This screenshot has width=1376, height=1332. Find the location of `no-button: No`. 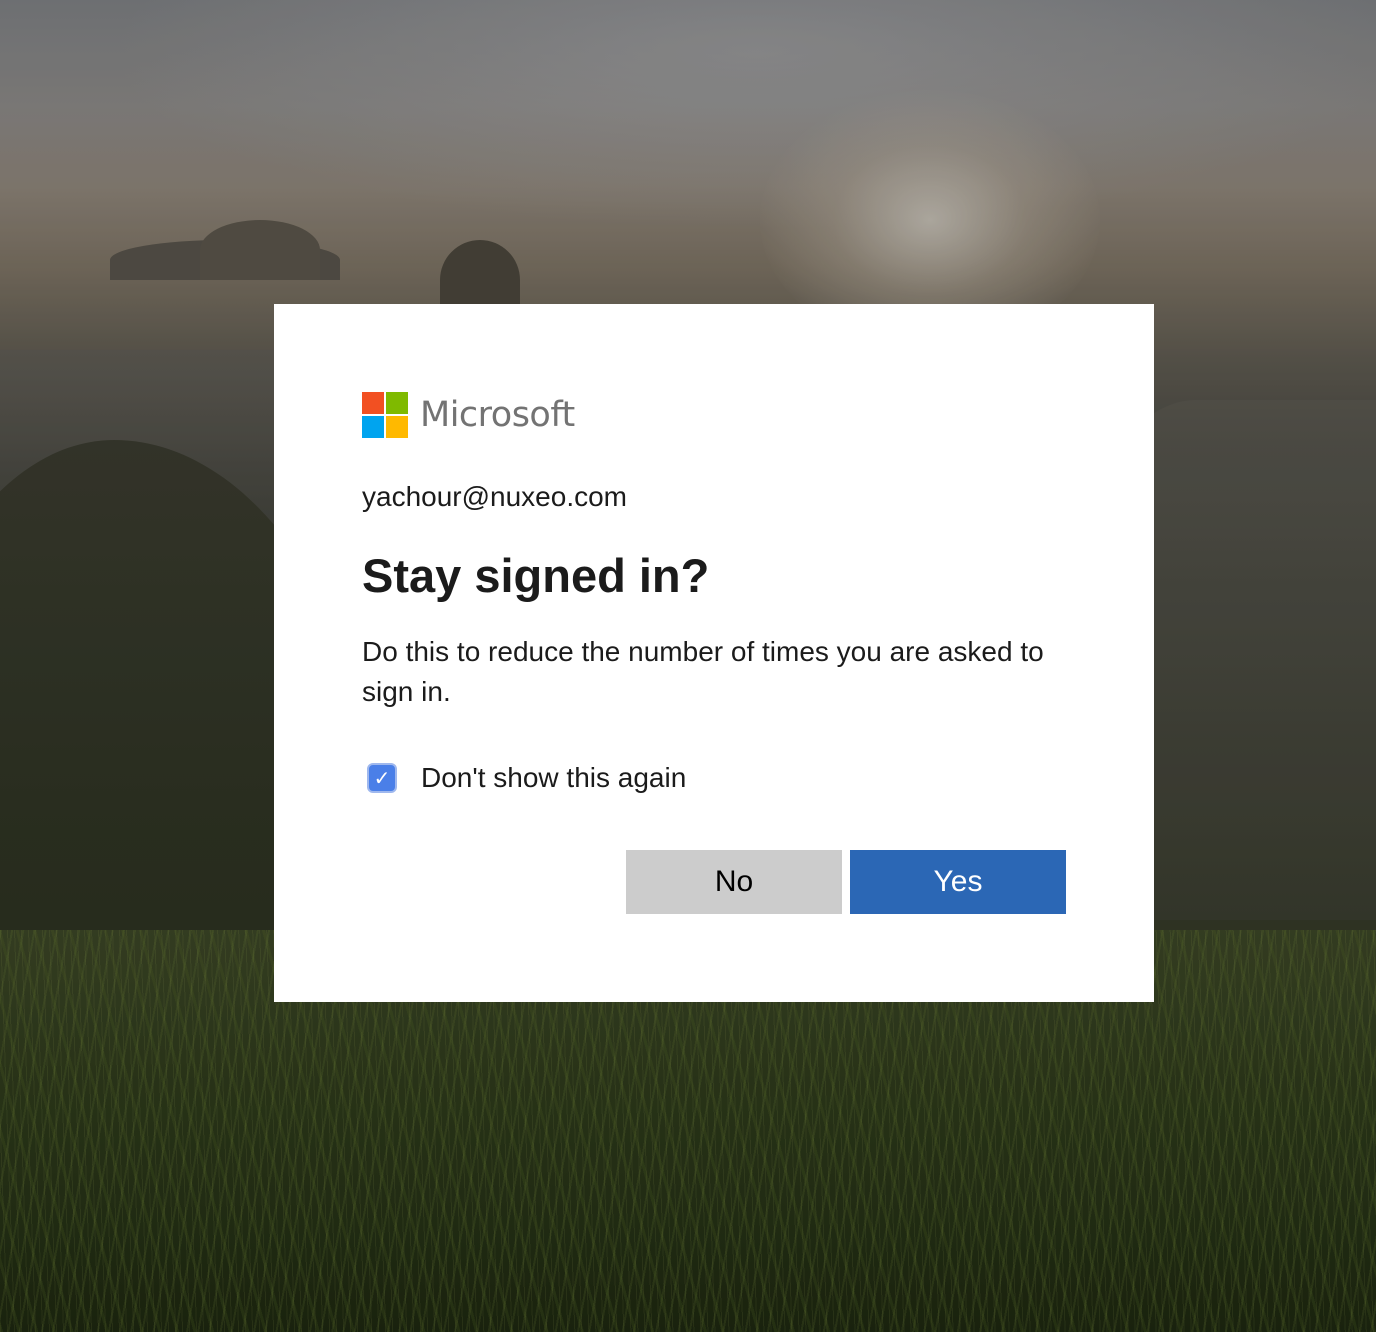

no-button: No is located at coordinates (734, 882).